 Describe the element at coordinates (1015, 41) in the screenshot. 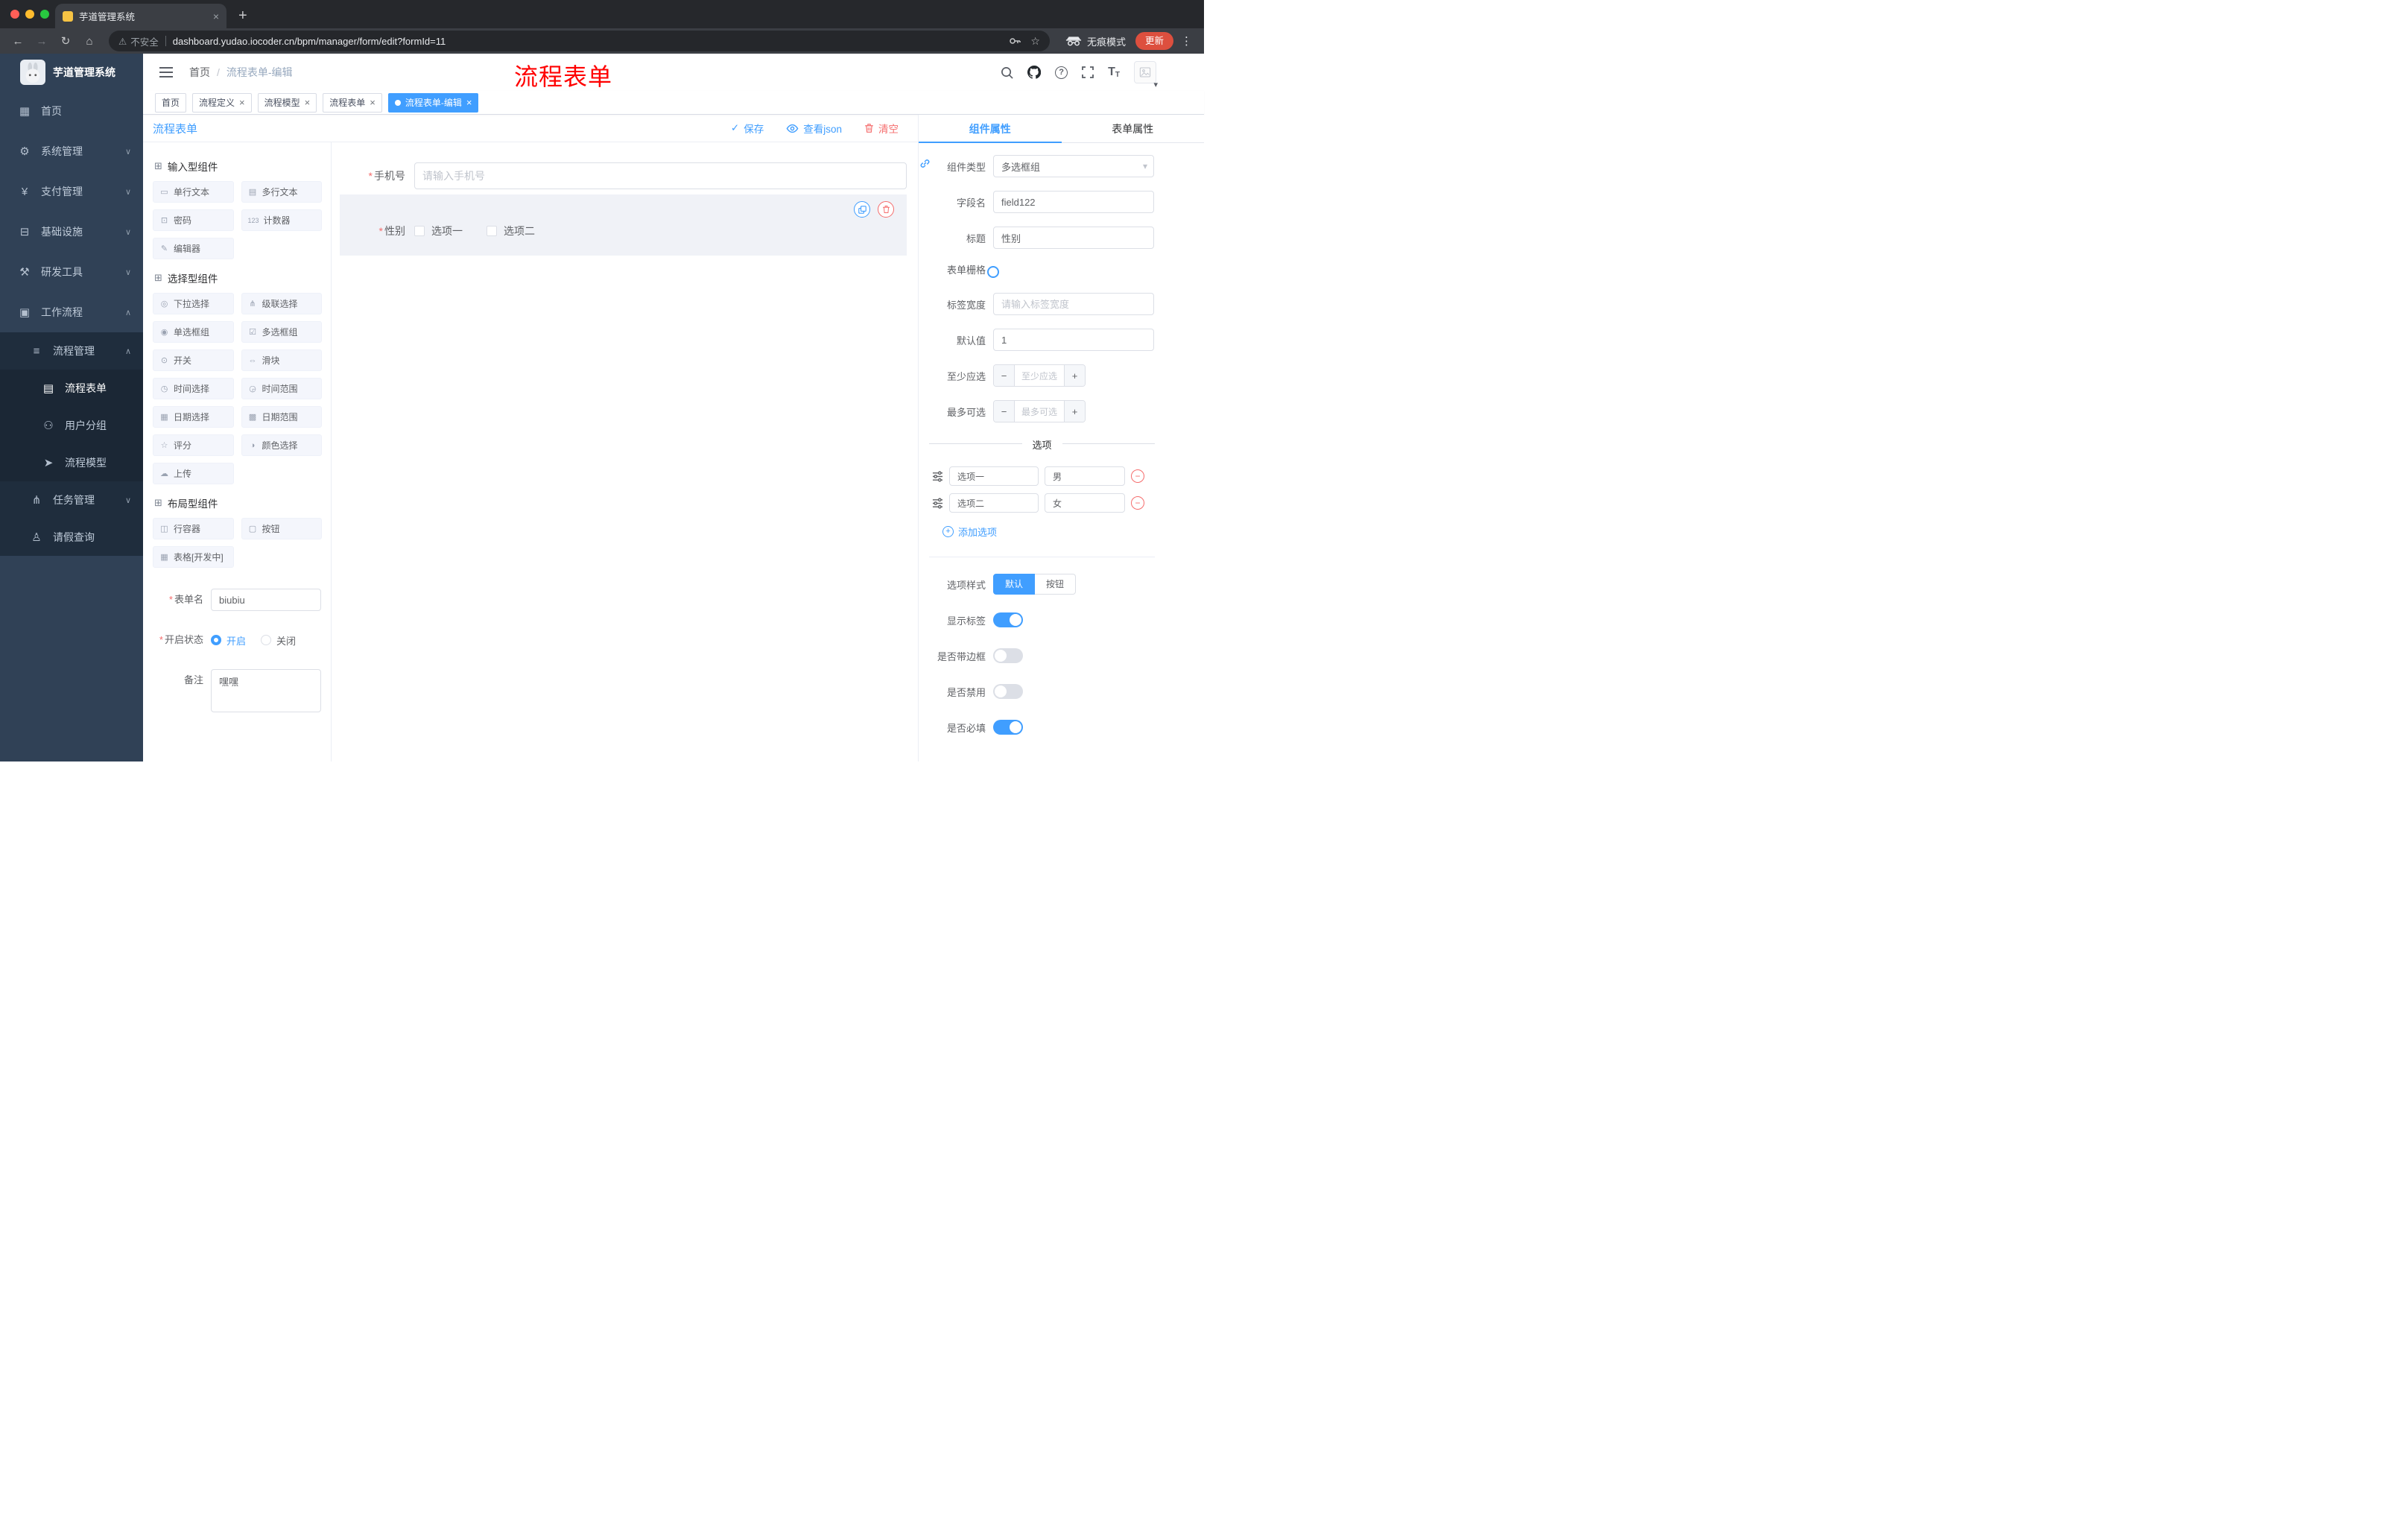

I see `password-key-icon` at that location.